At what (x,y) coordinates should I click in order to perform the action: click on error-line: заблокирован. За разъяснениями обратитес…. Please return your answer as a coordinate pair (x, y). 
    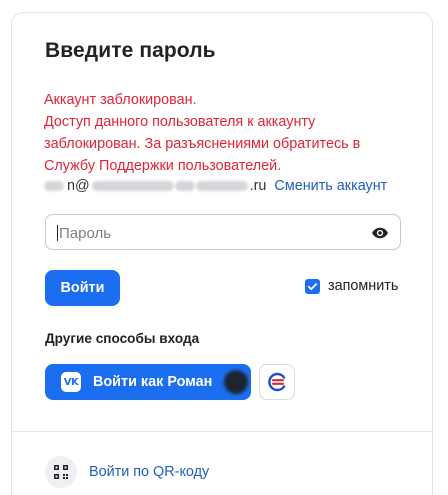
    Looking at the image, I should click on (202, 144).